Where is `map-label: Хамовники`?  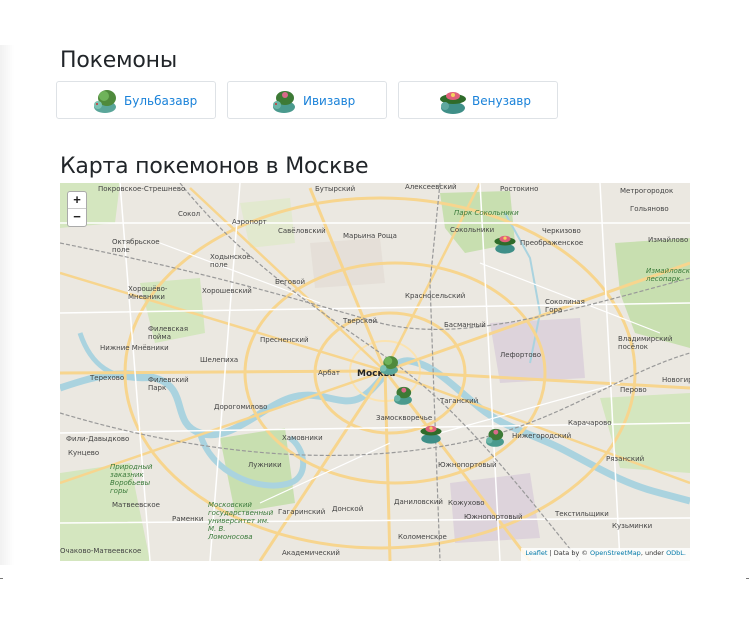
map-label: Хамовники is located at coordinates (302, 438).